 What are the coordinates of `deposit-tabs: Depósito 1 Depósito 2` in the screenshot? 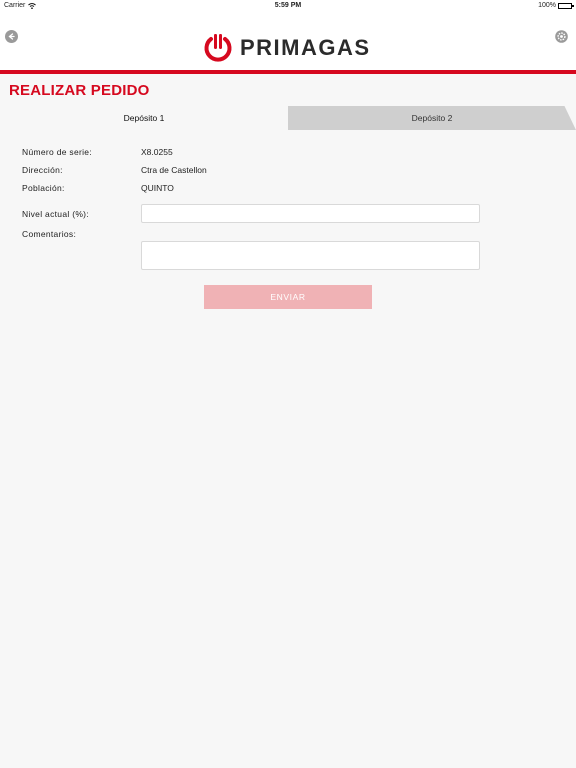 It's located at (288, 118).